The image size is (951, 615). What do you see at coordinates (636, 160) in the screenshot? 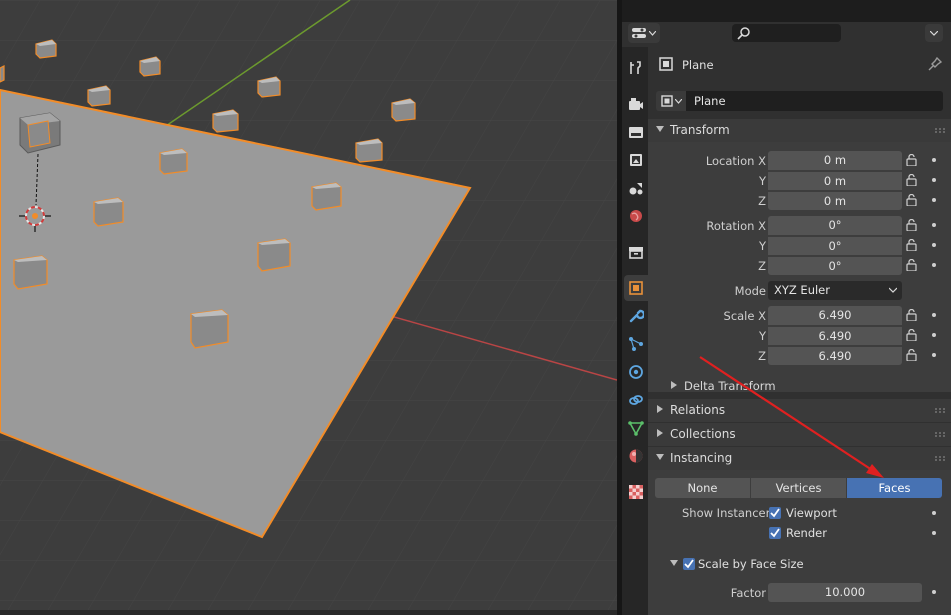
I see `tab-view-layer` at bounding box center [636, 160].